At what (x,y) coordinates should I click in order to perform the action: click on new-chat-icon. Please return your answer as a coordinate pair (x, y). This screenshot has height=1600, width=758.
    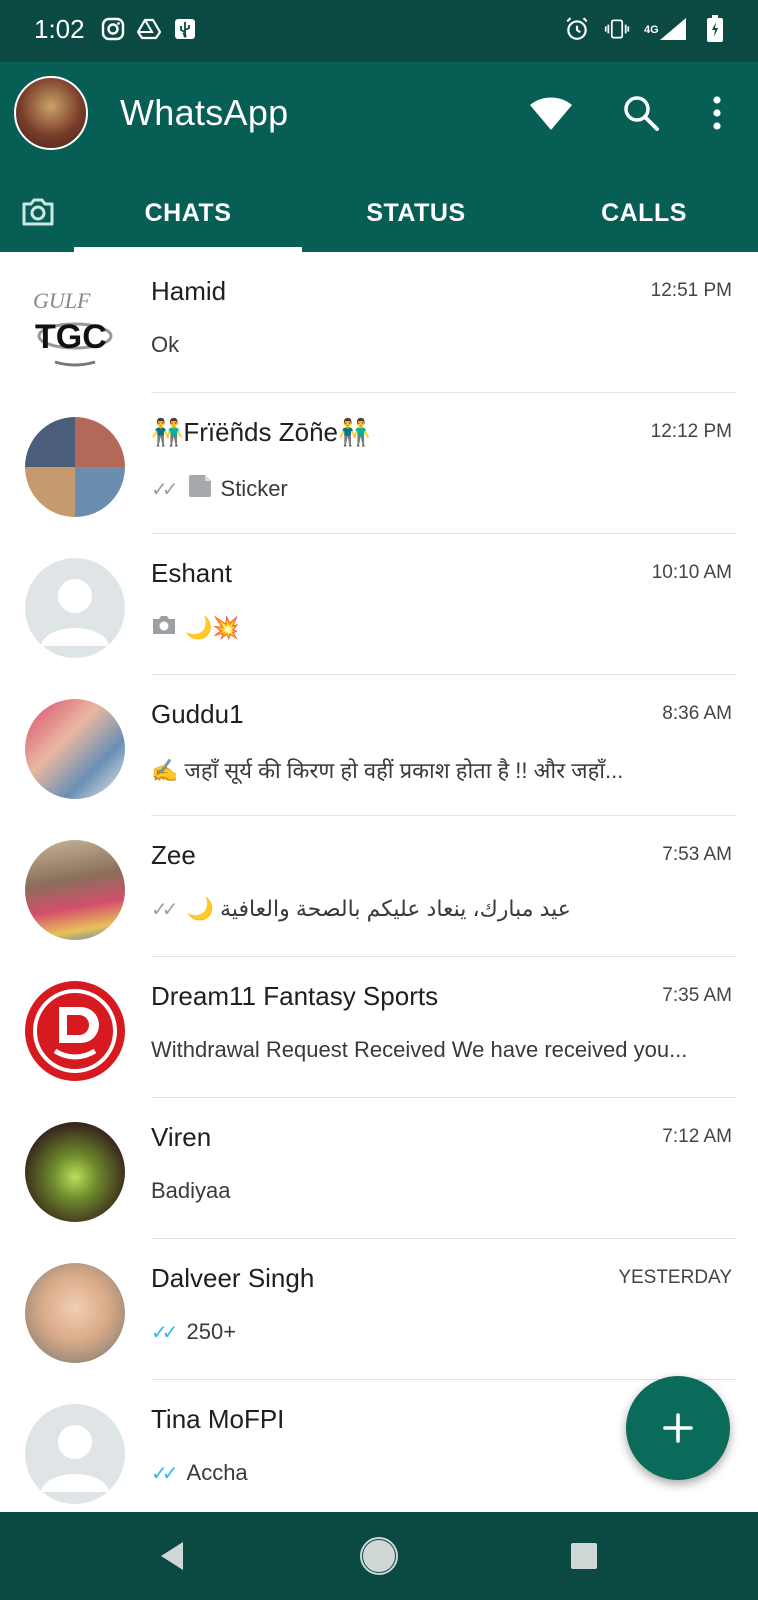
    Looking at the image, I should click on (678, 1428).